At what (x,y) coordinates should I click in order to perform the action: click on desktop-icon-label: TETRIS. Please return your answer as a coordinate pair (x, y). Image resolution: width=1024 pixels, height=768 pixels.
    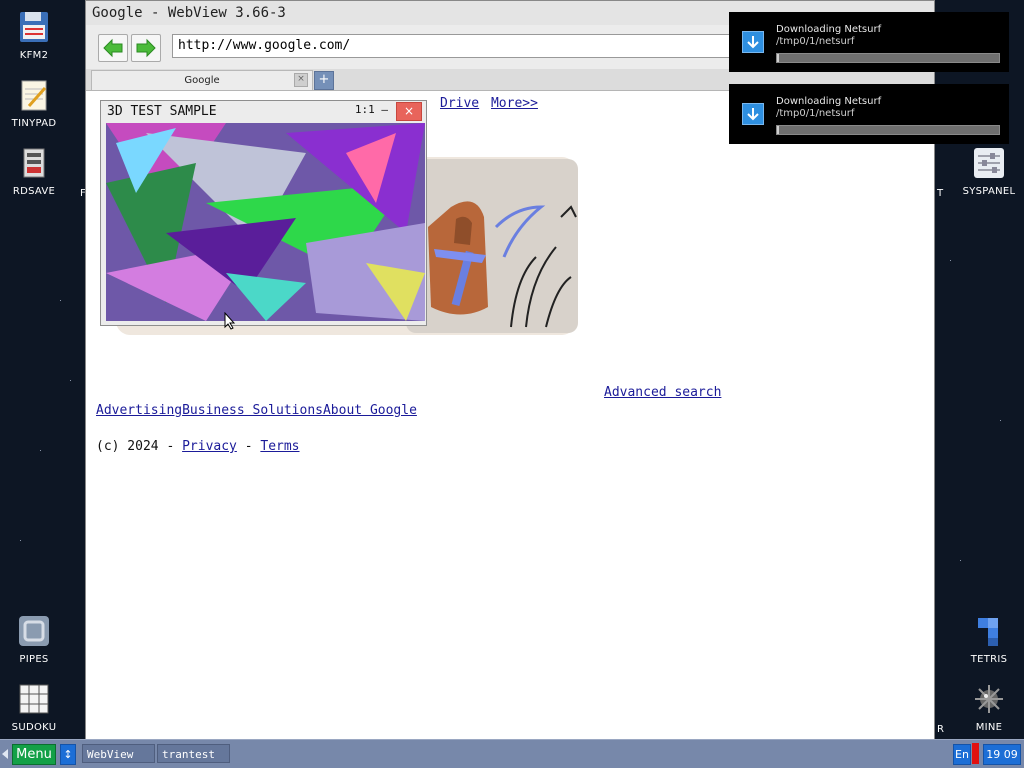
    Looking at the image, I should click on (989, 659).